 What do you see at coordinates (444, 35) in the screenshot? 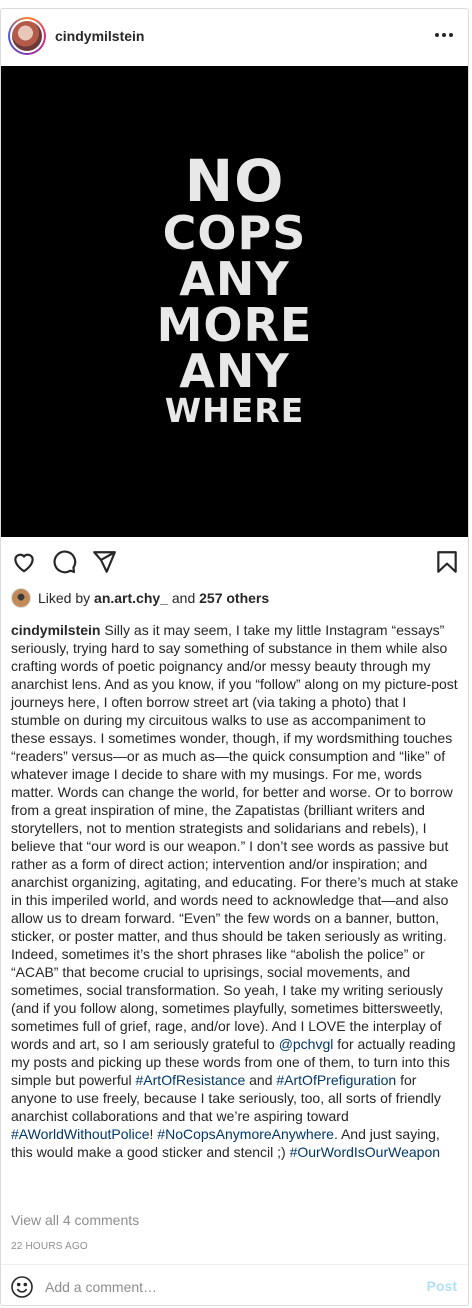
I see `more-options-icon` at bounding box center [444, 35].